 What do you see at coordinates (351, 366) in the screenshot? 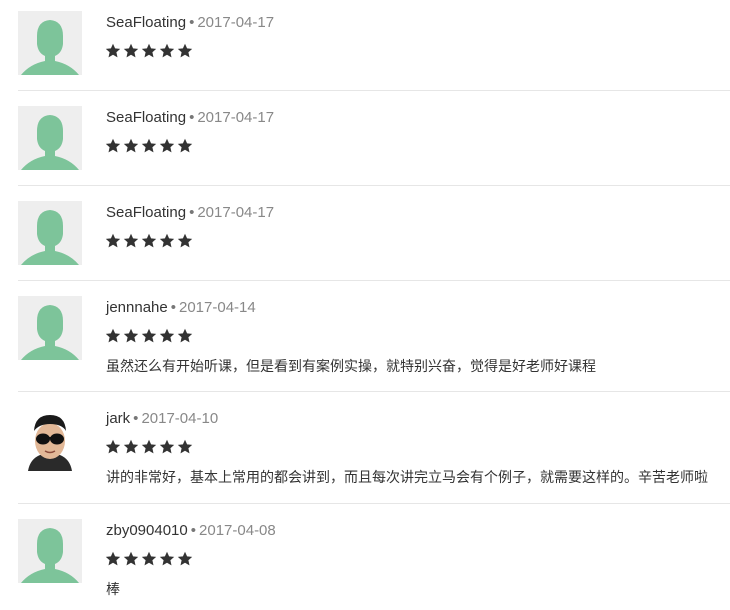
I see `review-comment: 虽然还么有开始听课，但是看到有案例实操，就特别兴奋，觉得是好老师好课程` at bounding box center [351, 366].